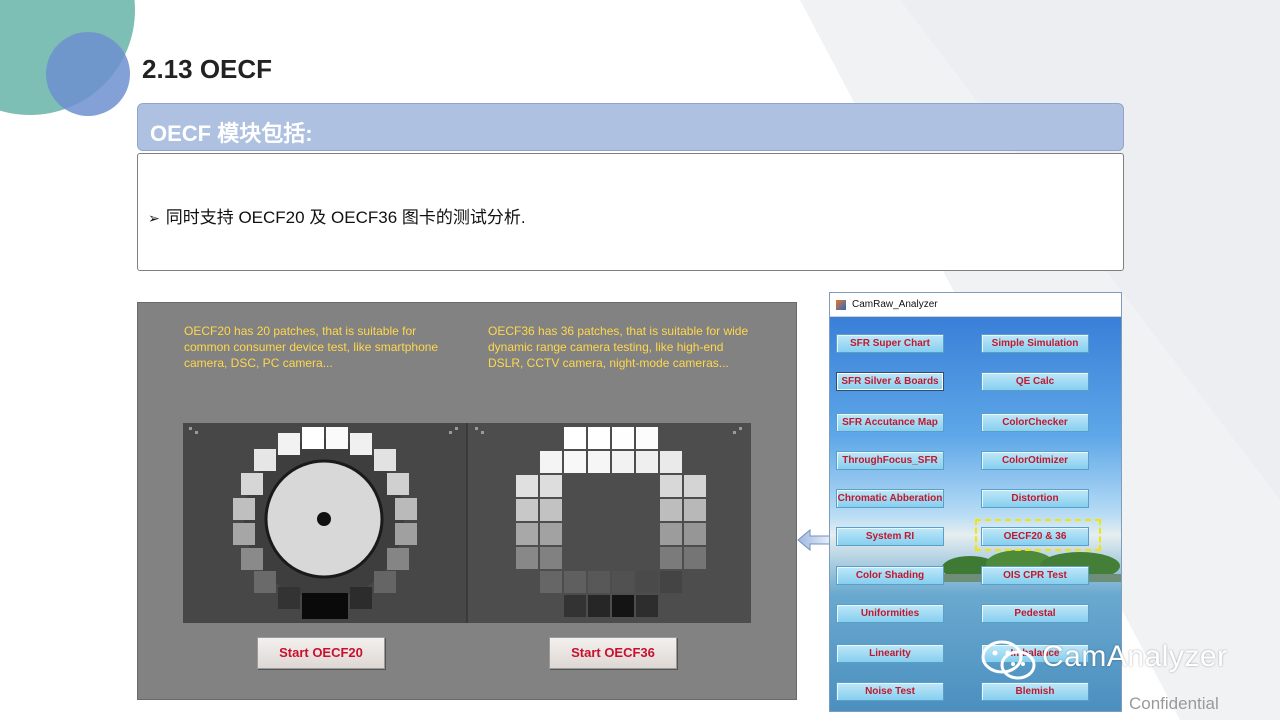 The height and width of the screenshot is (720, 1280). I want to click on start-oecf36-button: Start OECF36, so click(613, 653).